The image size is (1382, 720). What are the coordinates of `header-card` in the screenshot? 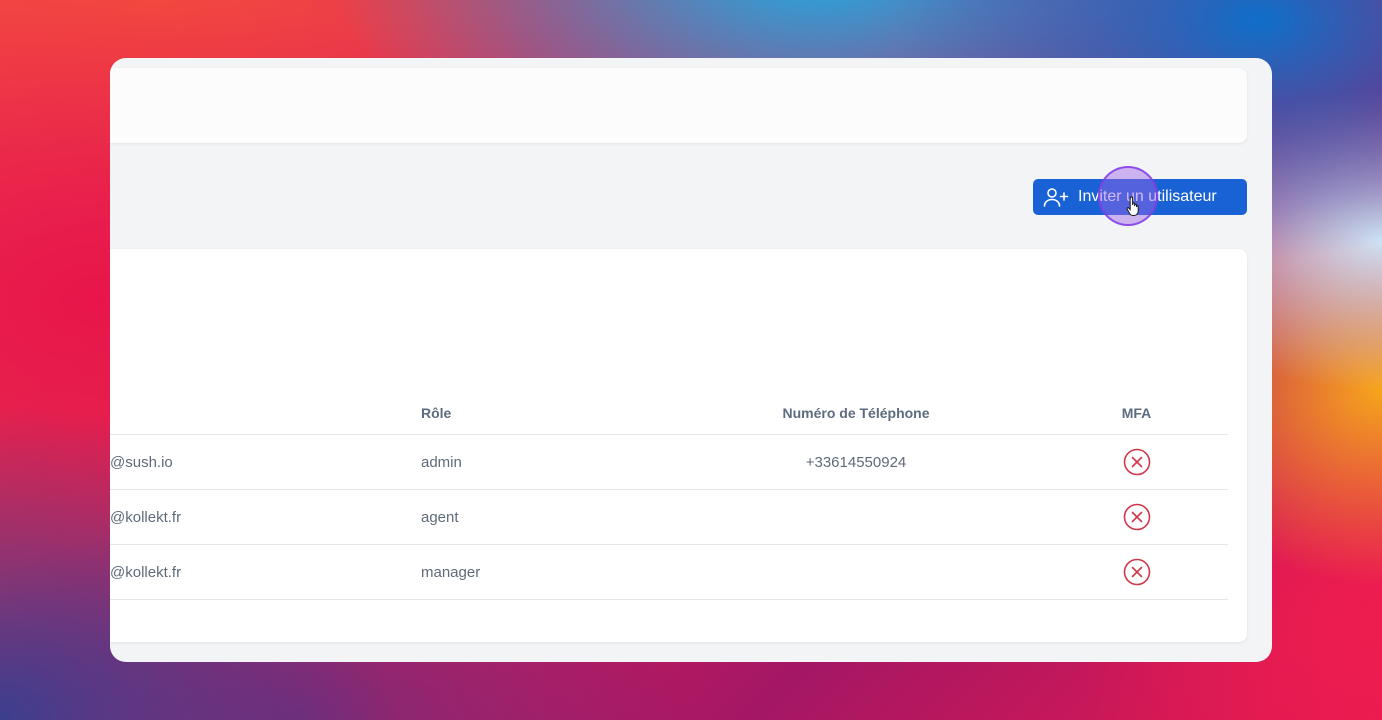 It's located at (678, 105).